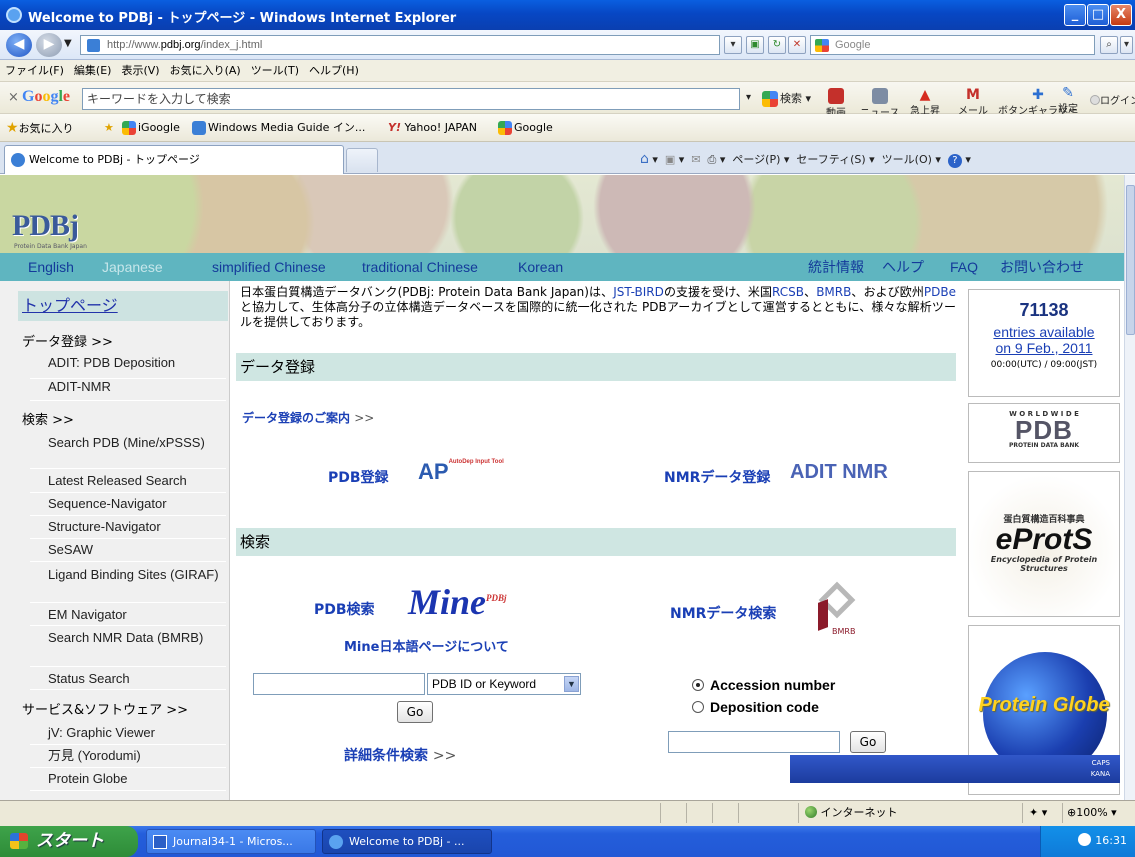  Describe the element at coordinates (128, 551) in the screenshot. I see `sidebar-item-sesaw: SeSAW` at that location.